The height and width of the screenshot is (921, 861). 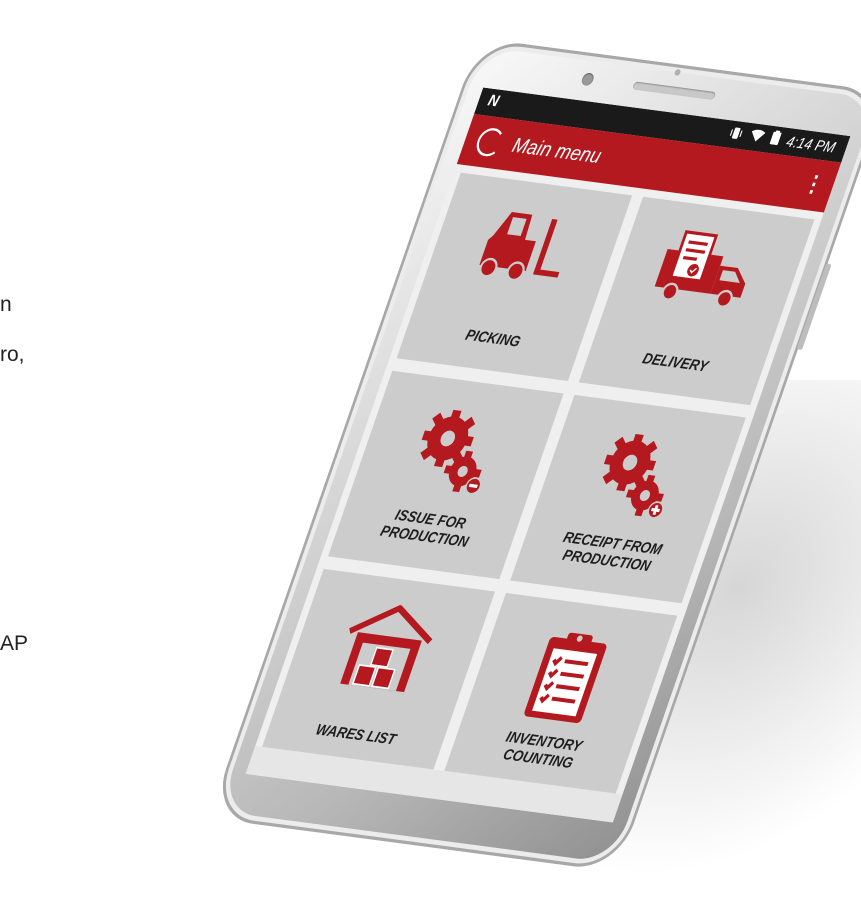 What do you see at coordinates (736, 135) in the screenshot?
I see `vibrate-icon` at bounding box center [736, 135].